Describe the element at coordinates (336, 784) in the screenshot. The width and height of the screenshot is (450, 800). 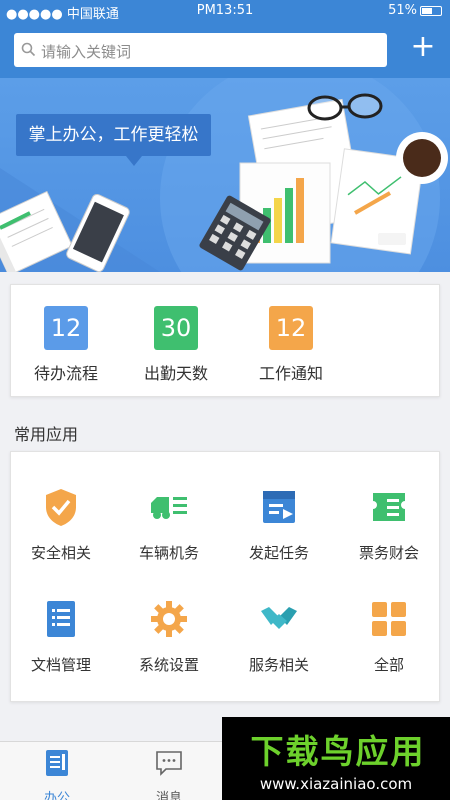
I see `watermark-url: www.xiazainiao.com` at that location.